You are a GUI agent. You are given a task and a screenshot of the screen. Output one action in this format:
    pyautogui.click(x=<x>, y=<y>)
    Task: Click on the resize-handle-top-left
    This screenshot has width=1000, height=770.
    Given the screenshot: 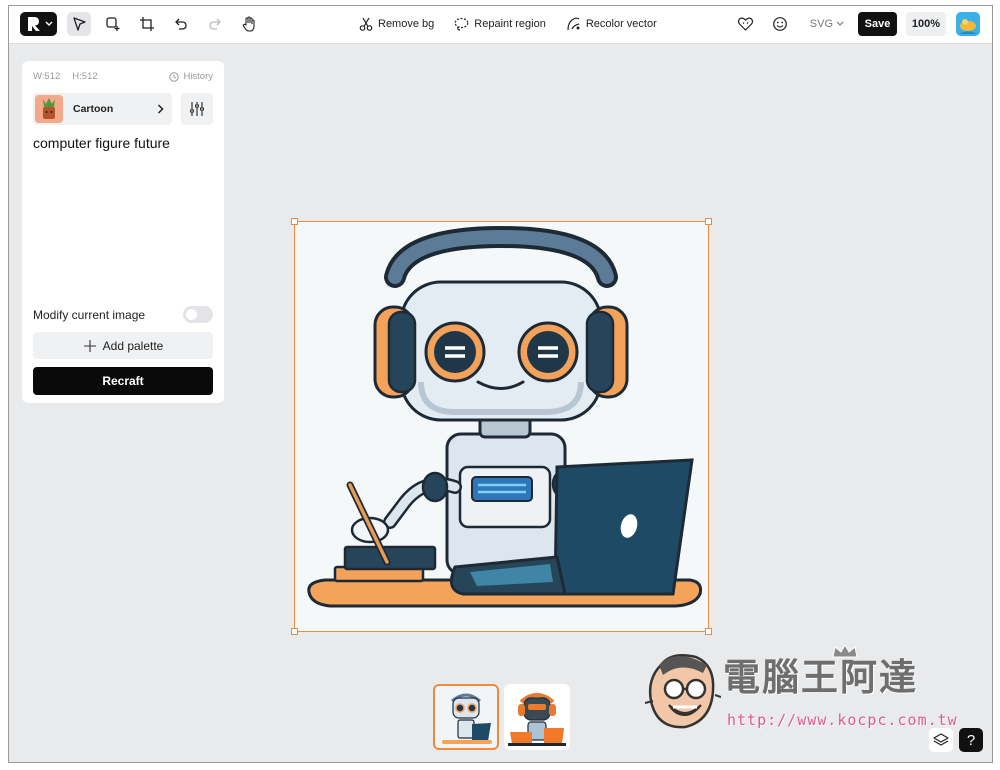 What is the action you would take?
    pyautogui.click(x=294, y=221)
    